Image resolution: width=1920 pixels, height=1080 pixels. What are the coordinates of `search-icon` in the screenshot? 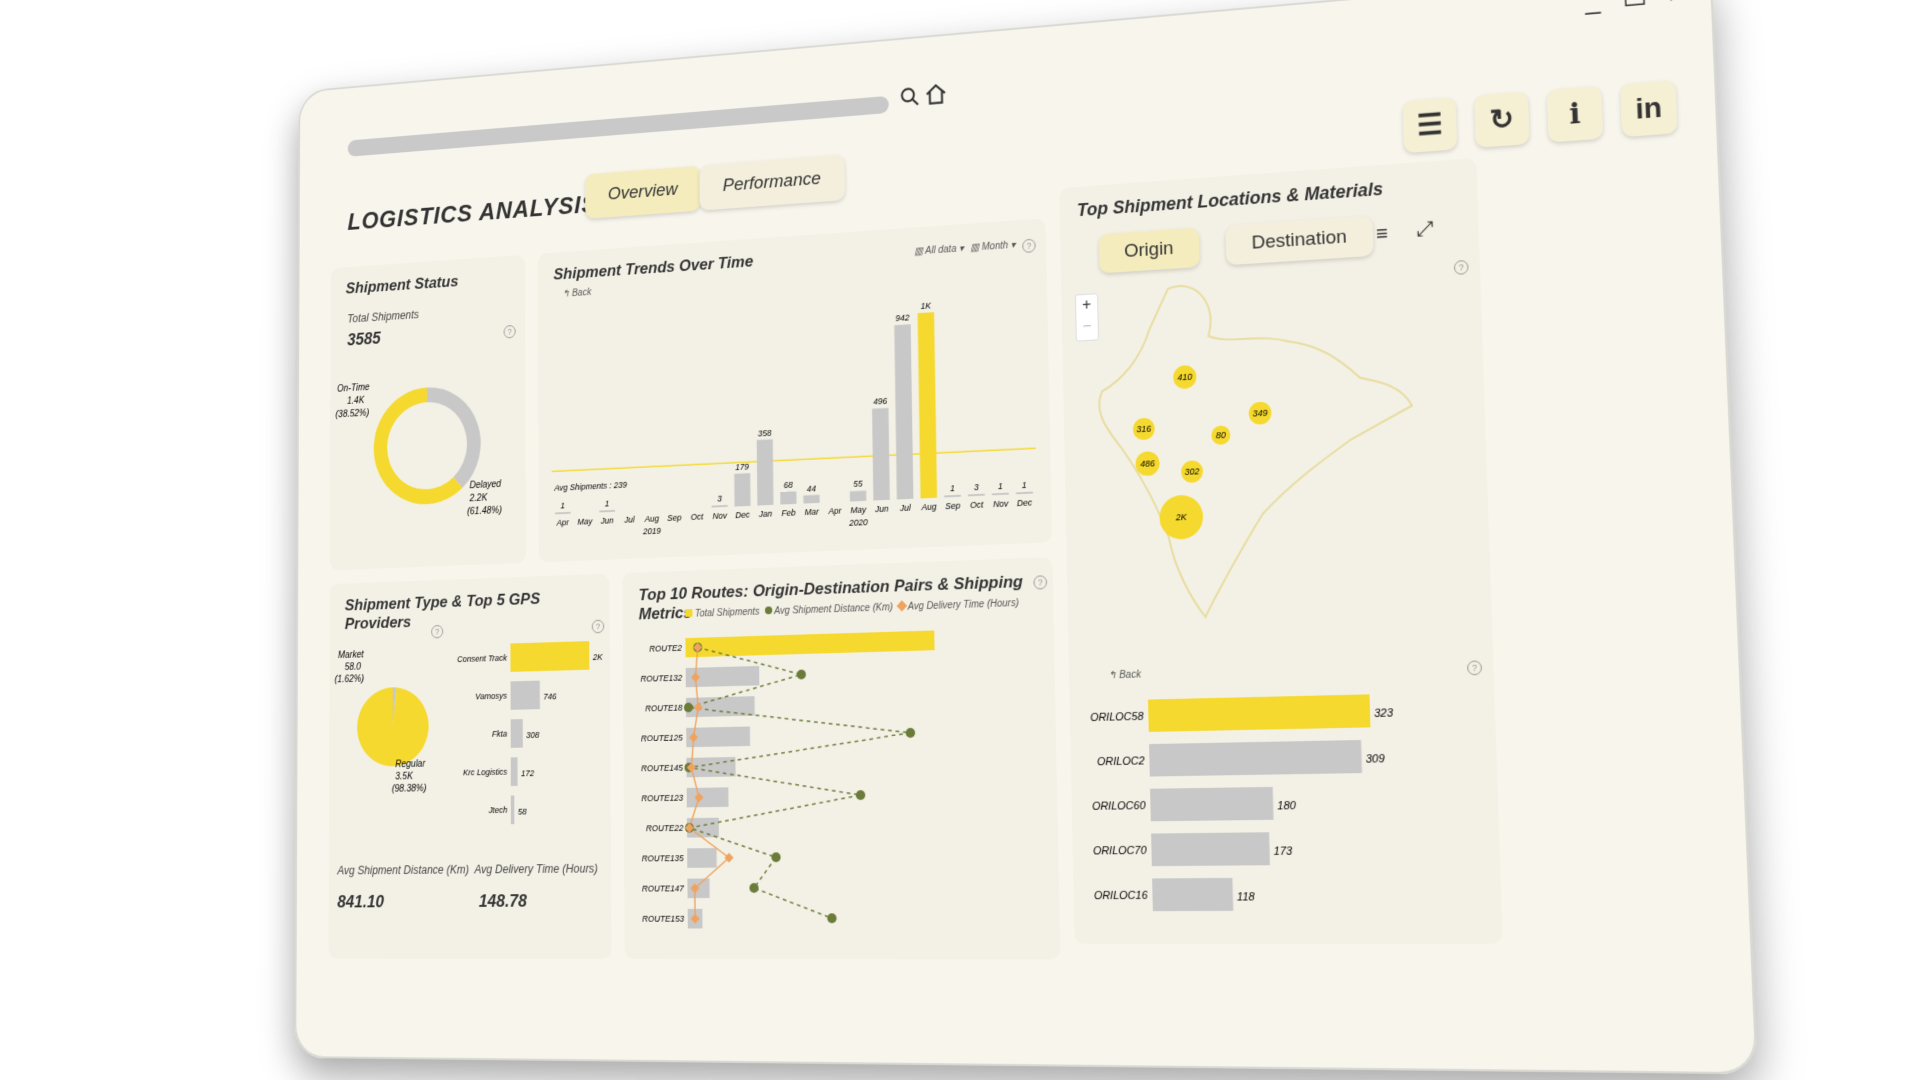 It's located at (910, 97).